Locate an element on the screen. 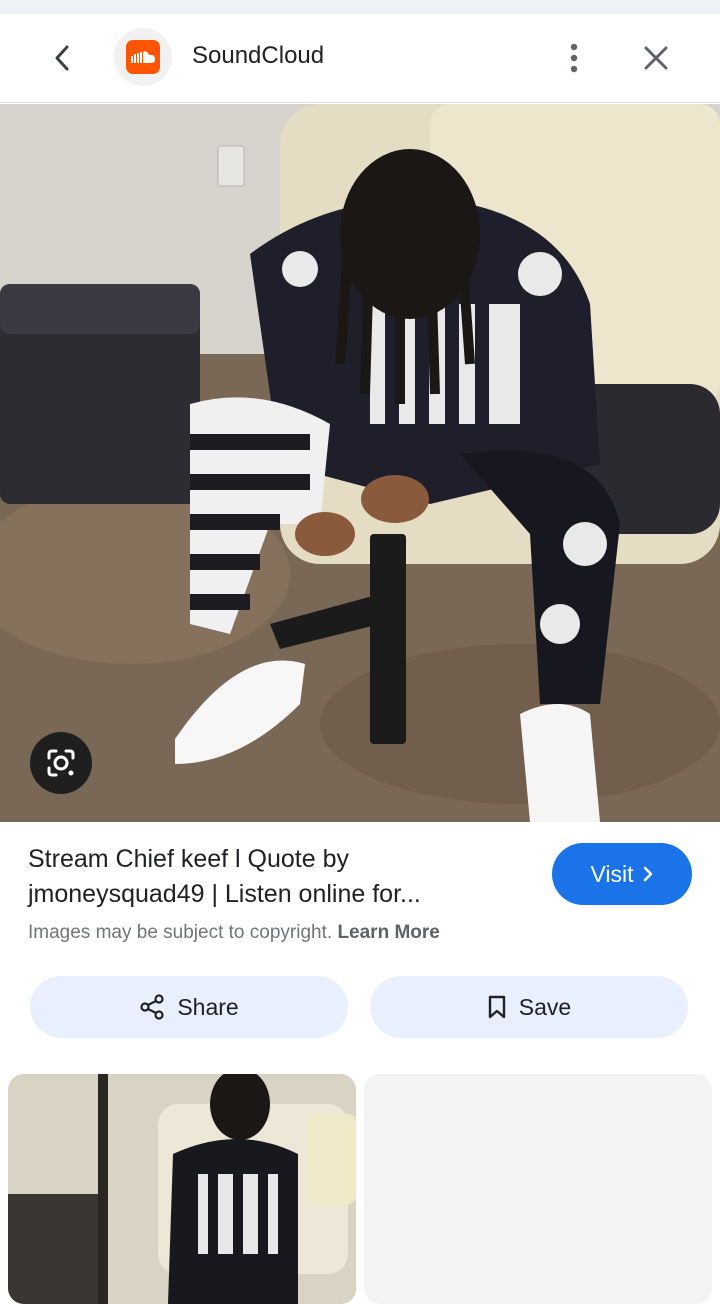  close-icon is located at coordinates (656, 58).